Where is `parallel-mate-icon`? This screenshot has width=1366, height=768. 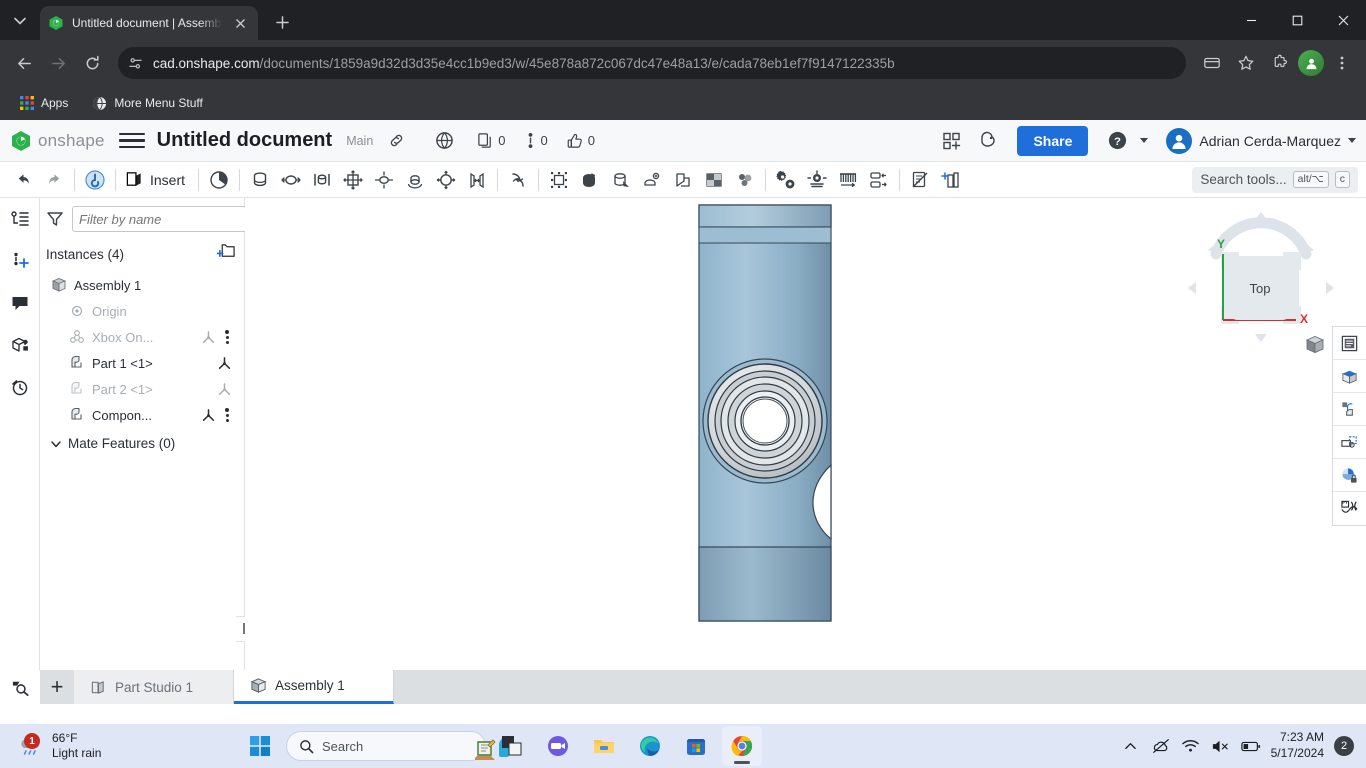
parallel-mate-icon is located at coordinates (477, 180).